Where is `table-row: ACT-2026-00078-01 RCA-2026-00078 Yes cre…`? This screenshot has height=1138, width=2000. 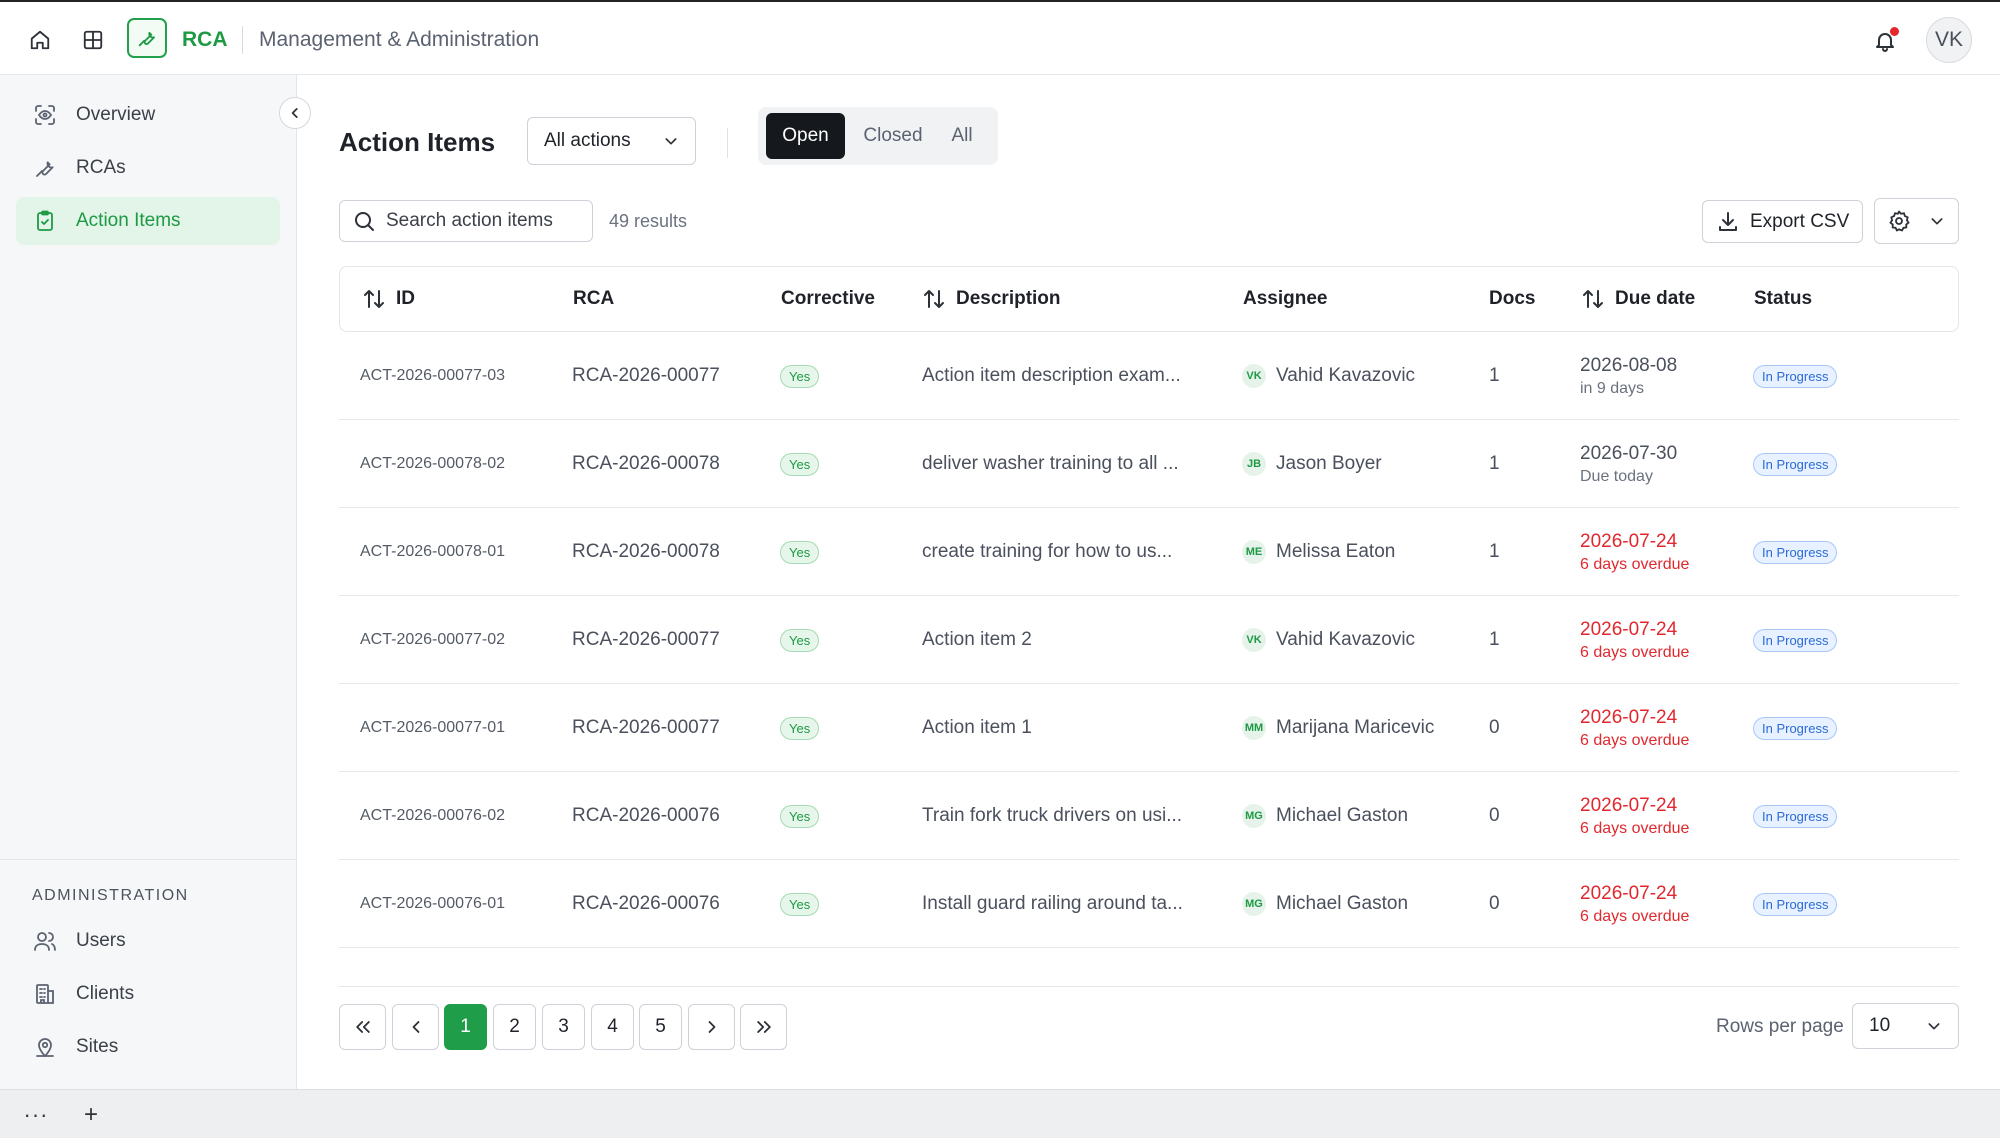
table-row: ACT-2026-00078-01 RCA-2026-00078 Yes cre… is located at coordinates (1149, 552).